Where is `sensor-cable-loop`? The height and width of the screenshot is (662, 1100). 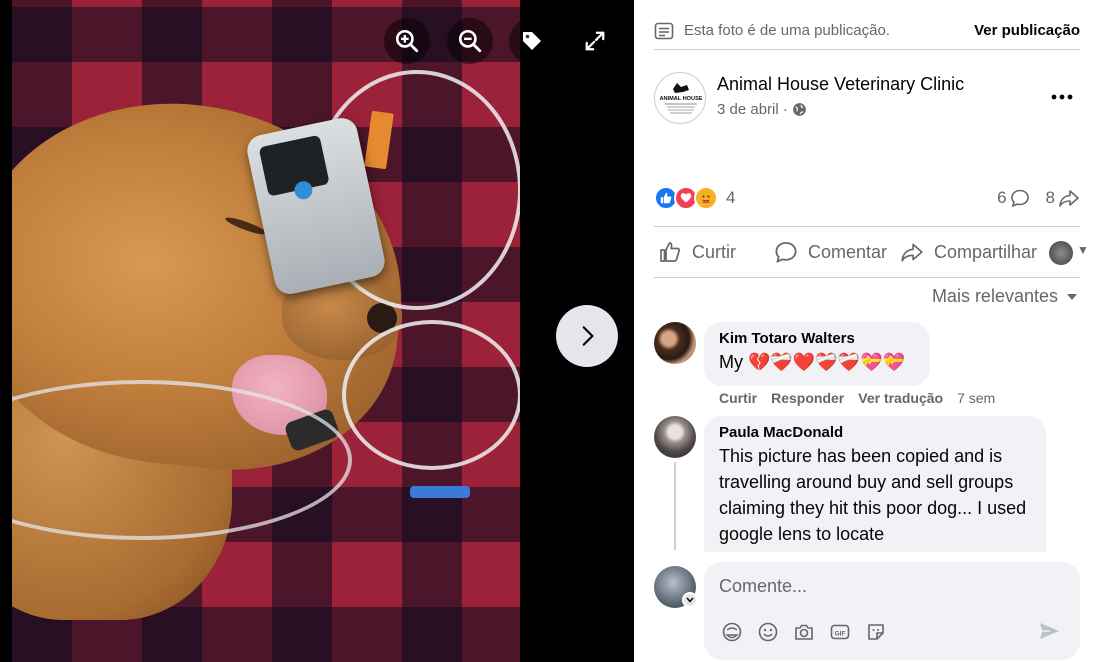
sensor-cable-loop is located at coordinates (431, 395).